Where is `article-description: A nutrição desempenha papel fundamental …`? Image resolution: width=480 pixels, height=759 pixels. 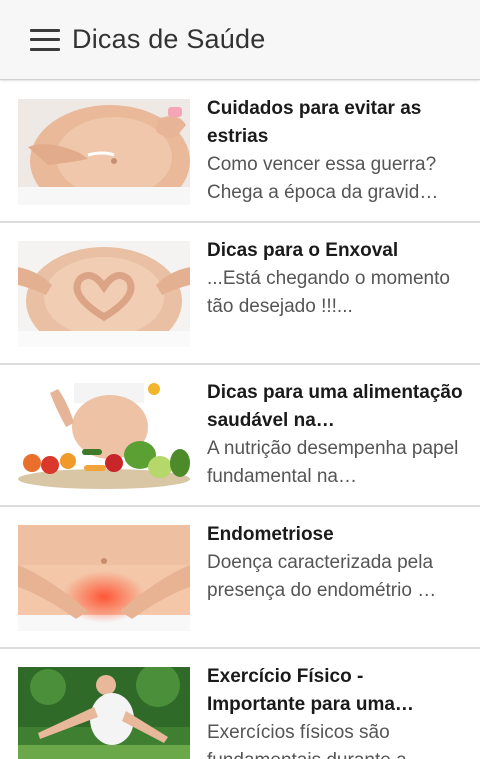
article-description: A nutrição desempenha papel fundamental … is located at coordinates (333, 462).